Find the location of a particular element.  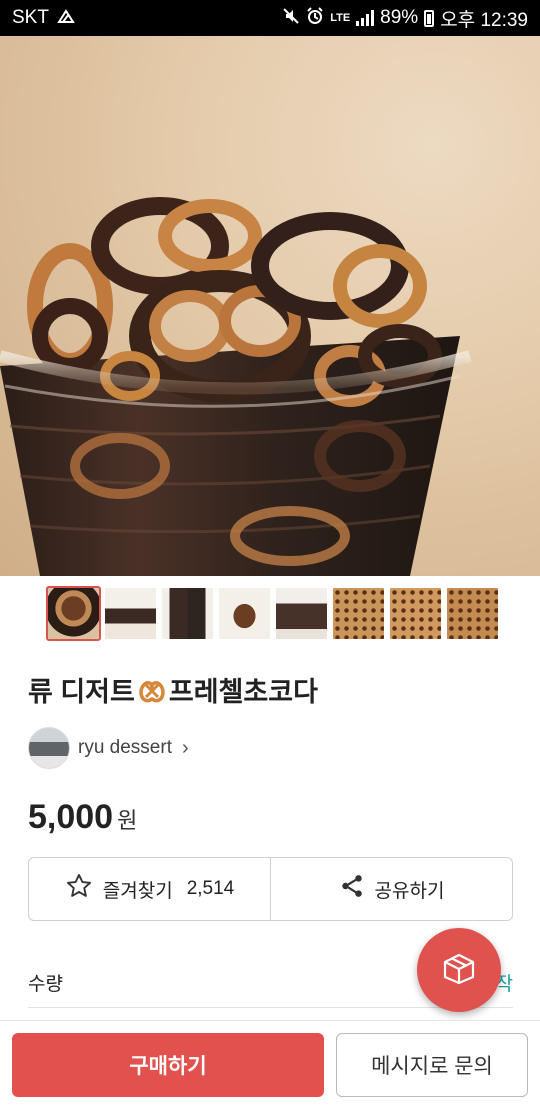

message-inquiry-button: 메시지로 문의 is located at coordinates (432, 1065).